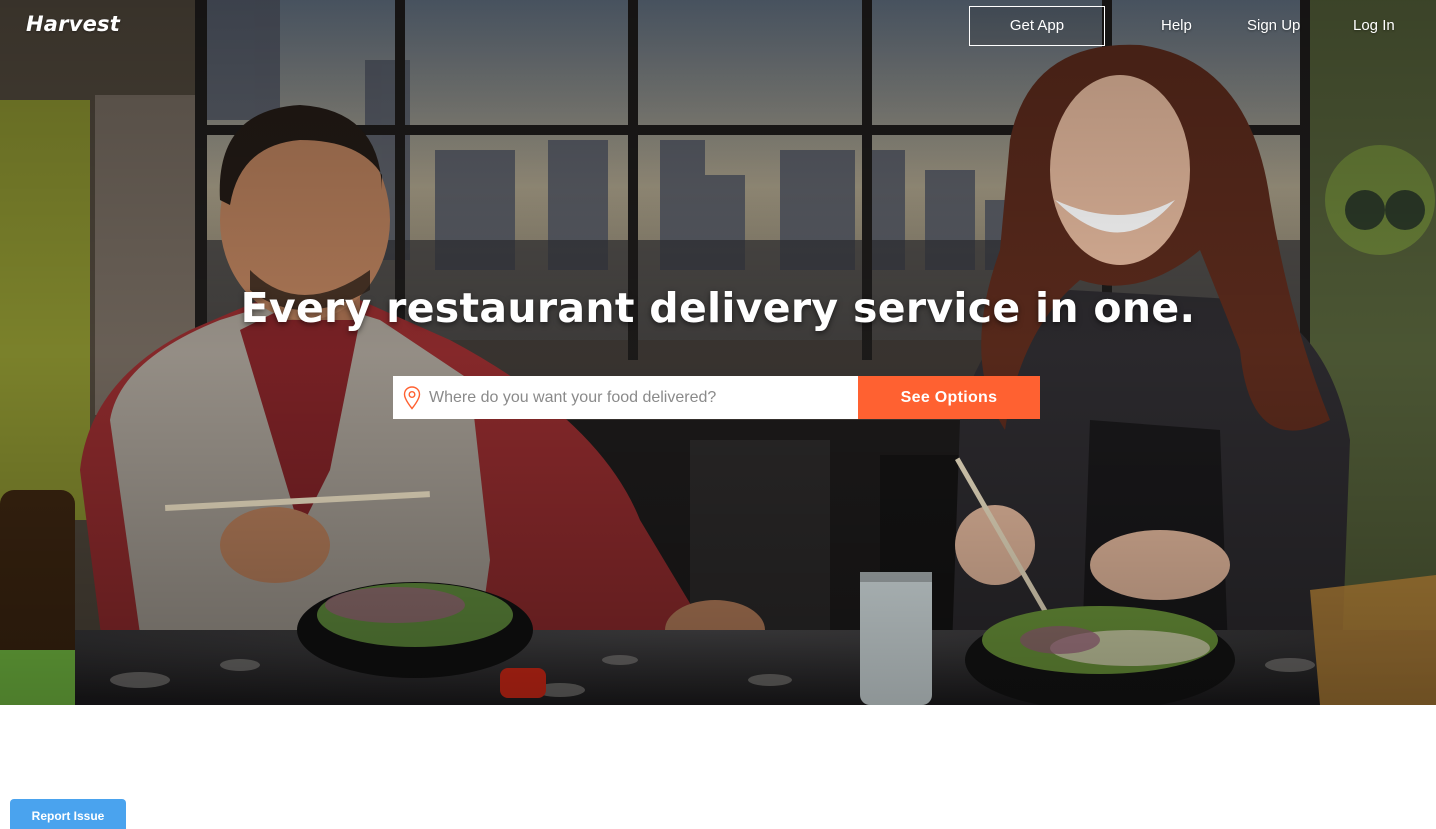 Image resolution: width=1436 pixels, height=829 pixels. What do you see at coordinates (412, 398) in the screenshot?
I see `map-pin-icon` at bounding box center [412, 398].